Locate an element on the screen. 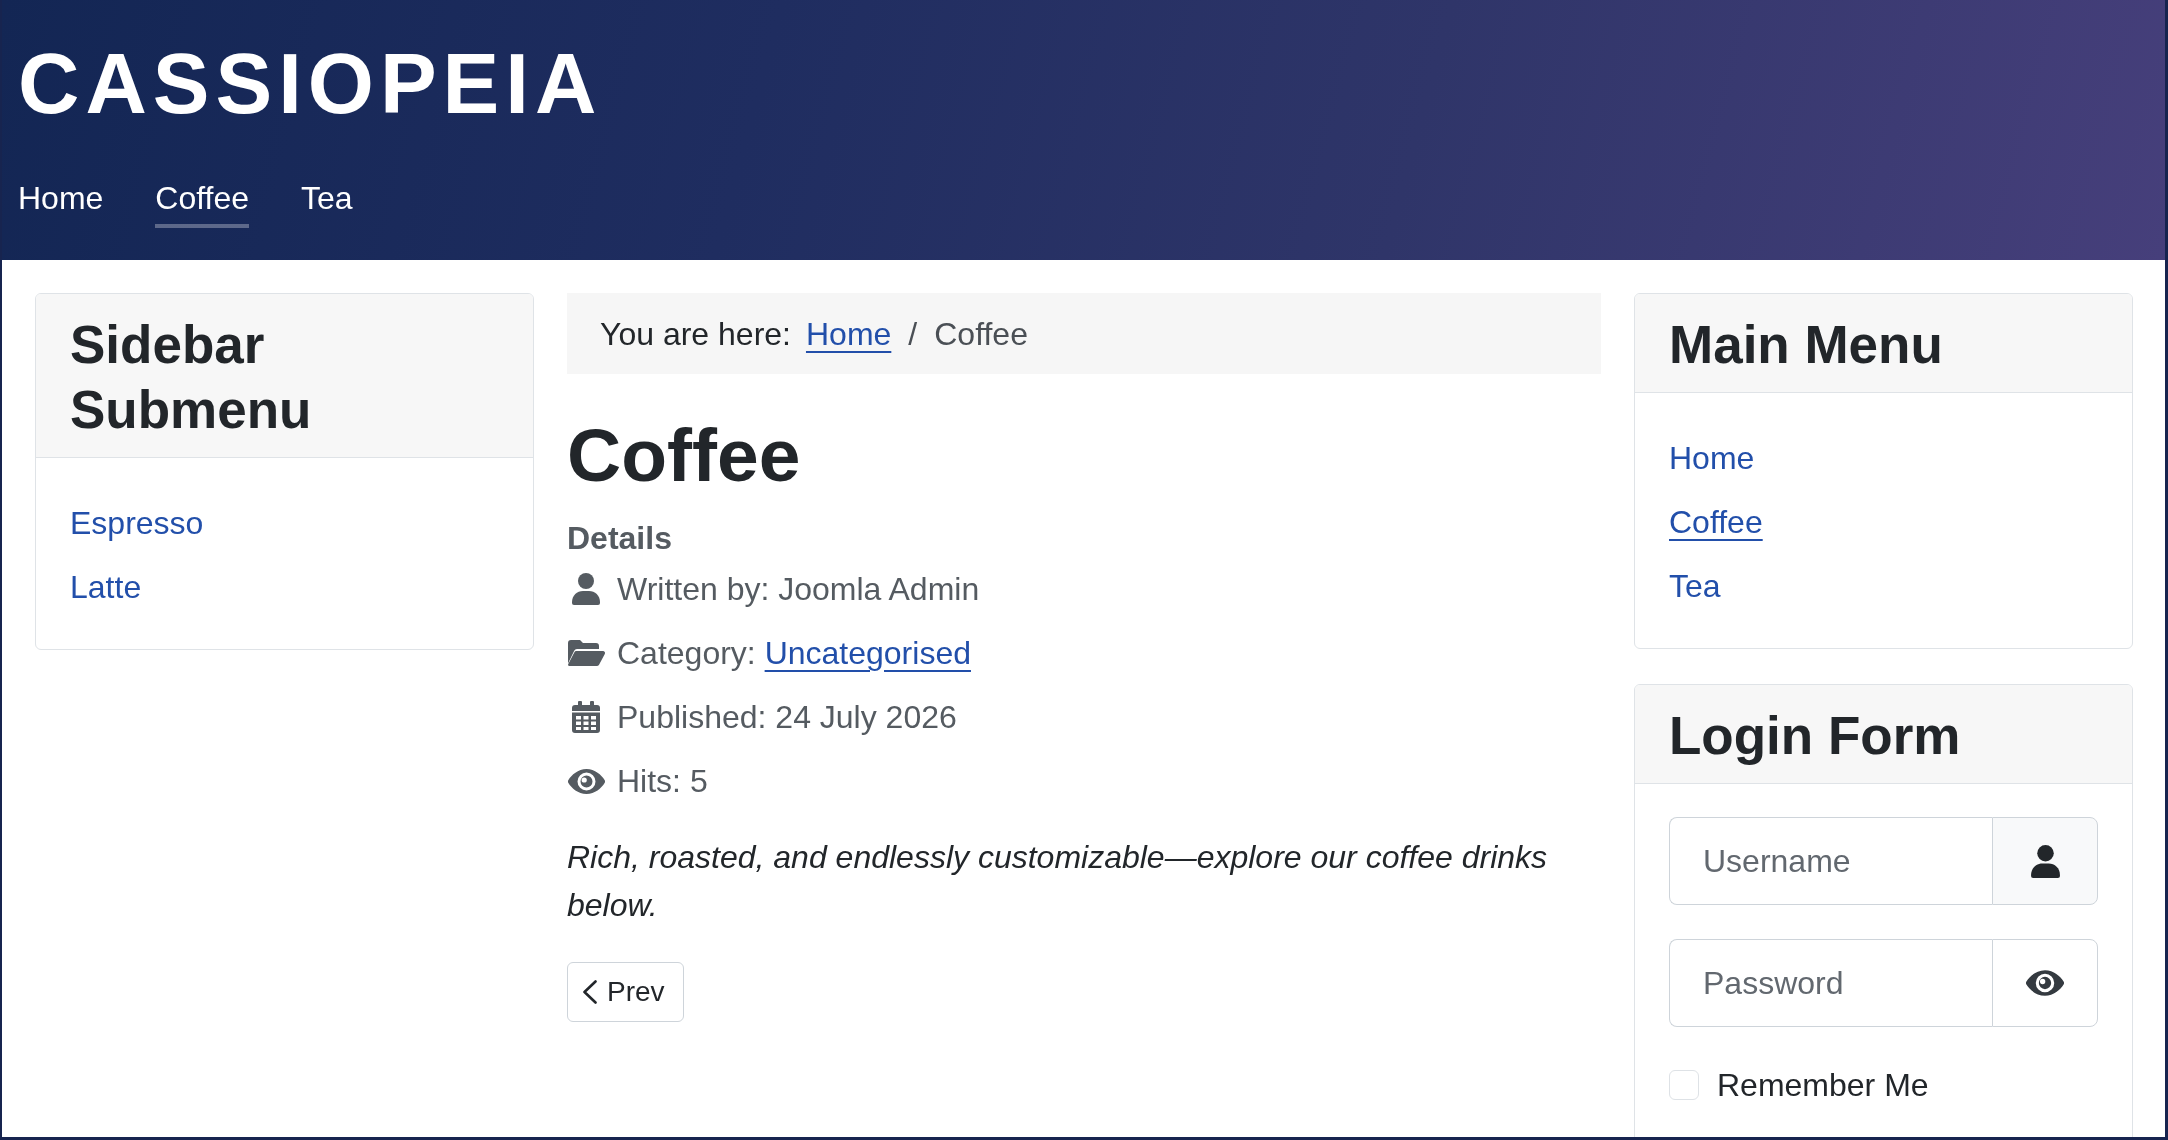 Image resolution: width=2168 pixels, height=1140 pixels. breadcrumb-current: Coffee is located at coordinates (981, 334).